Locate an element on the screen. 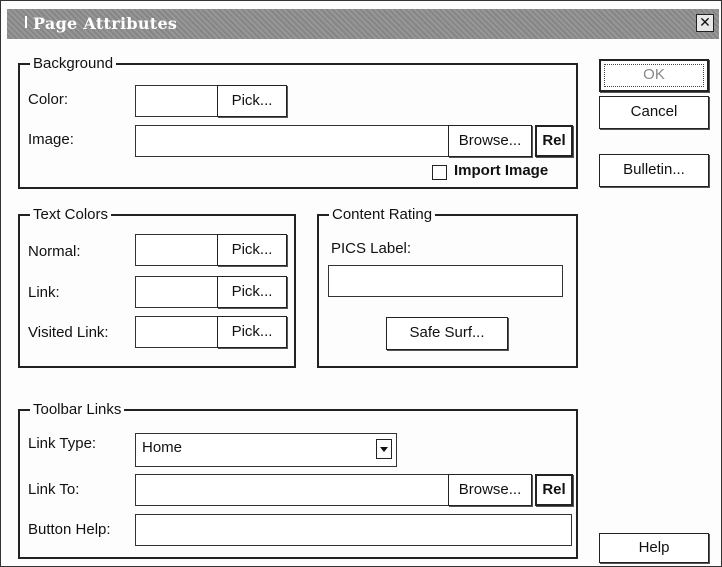 The height and width of the screenshot is (567, 722). button-help-label: Button Help: is located at coordinates (69, 529).